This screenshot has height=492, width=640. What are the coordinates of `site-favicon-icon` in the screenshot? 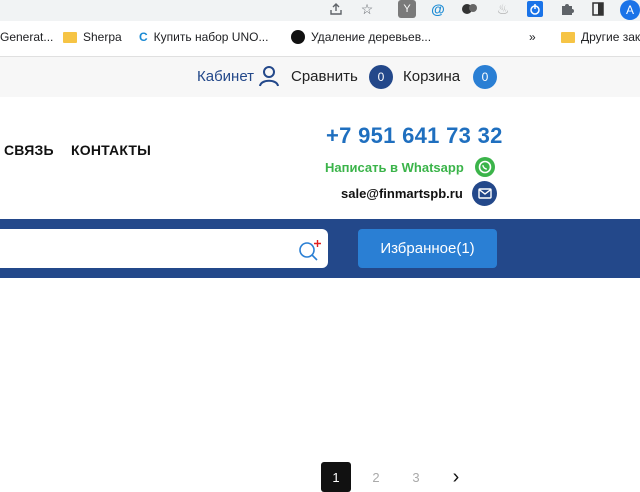 It's located at (298, 37).